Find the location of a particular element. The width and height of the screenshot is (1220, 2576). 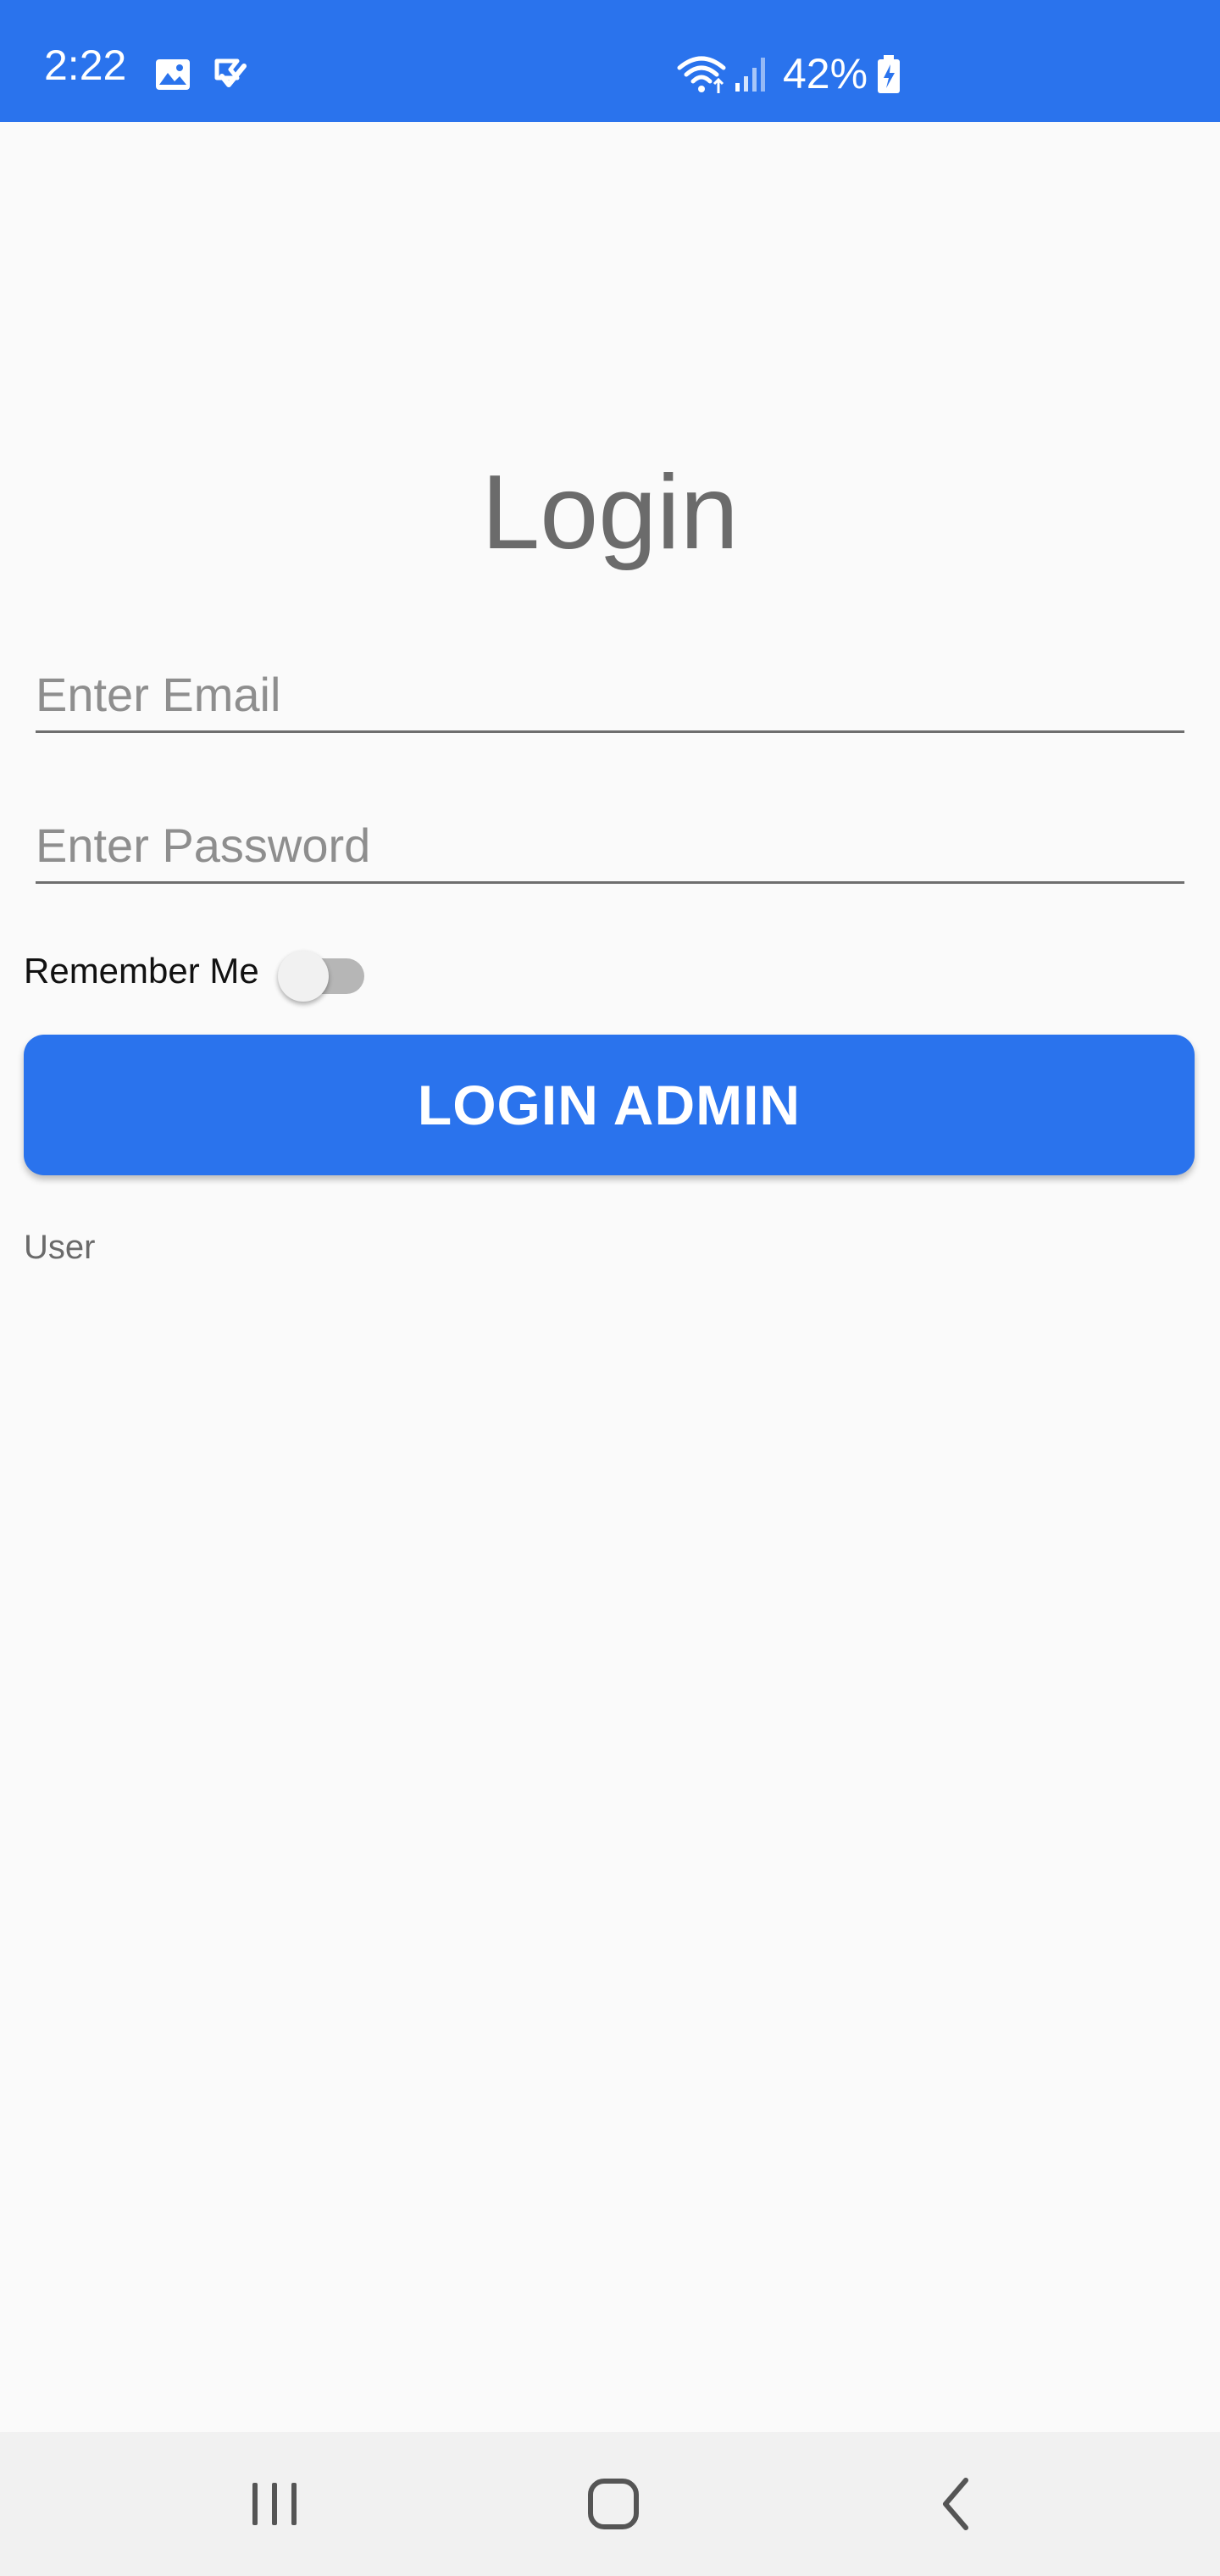

battery-percent: 42% is located at coordinates (825, 73).